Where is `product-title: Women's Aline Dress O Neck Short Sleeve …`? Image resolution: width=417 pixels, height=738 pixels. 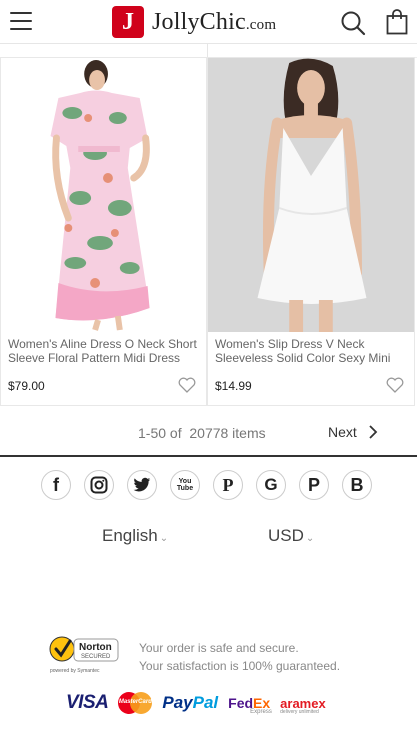 product-title: Women's Aline Dress O Neck Short Sleeve … is located at coordinates (105, 351).